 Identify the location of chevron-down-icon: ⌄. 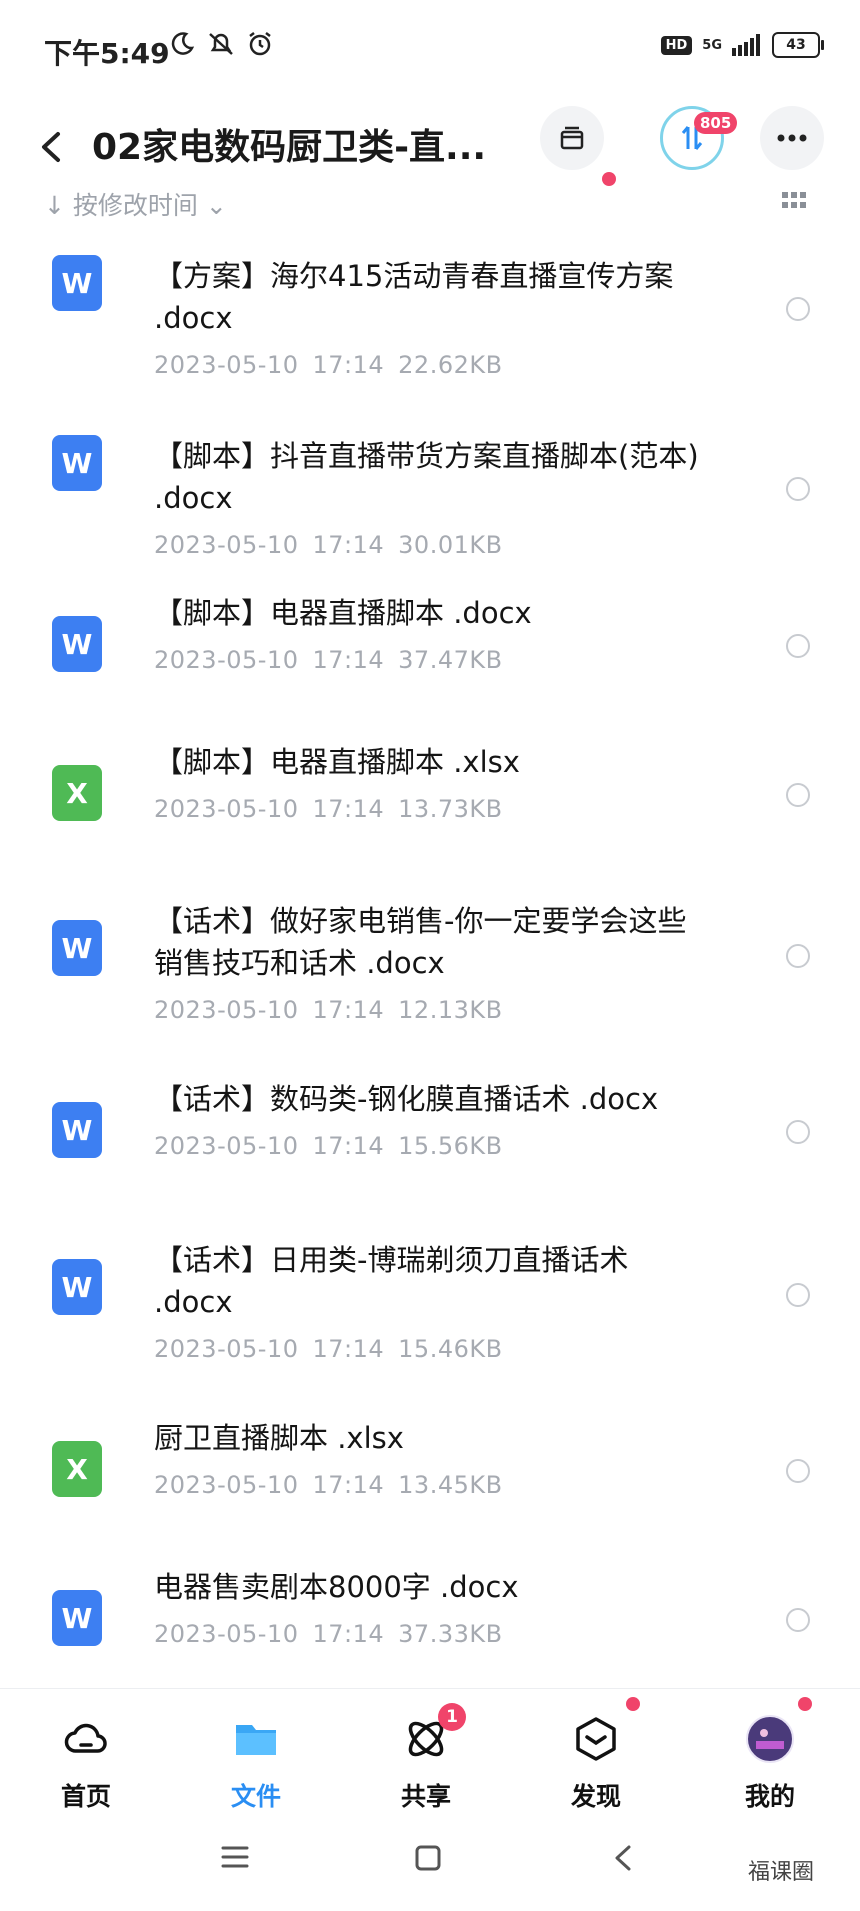
(212, 205).